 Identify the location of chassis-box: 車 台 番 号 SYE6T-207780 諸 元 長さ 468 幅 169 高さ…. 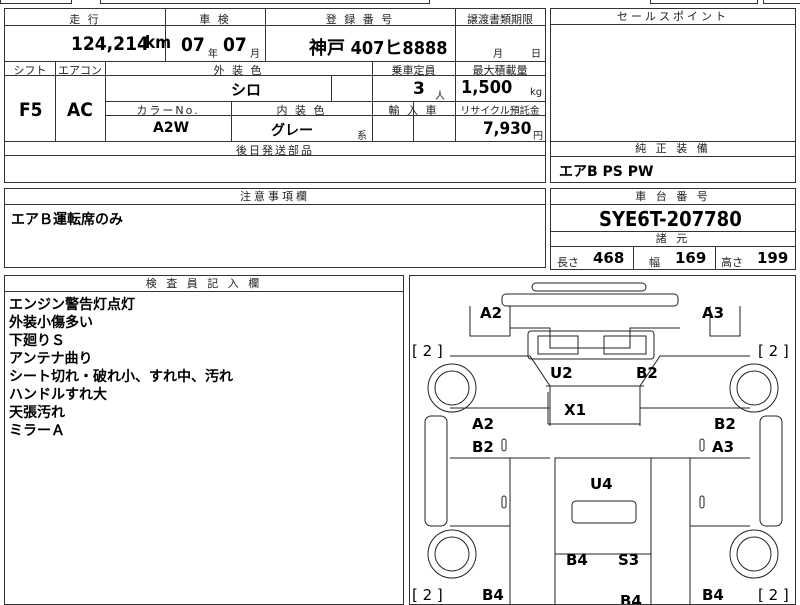
(673, 229).